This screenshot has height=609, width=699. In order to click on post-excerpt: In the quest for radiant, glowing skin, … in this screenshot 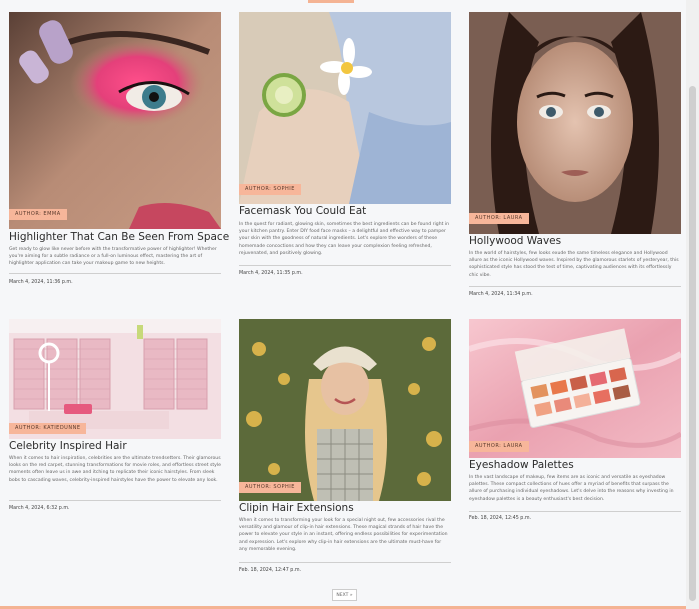, I will do `click(344, 239)`.